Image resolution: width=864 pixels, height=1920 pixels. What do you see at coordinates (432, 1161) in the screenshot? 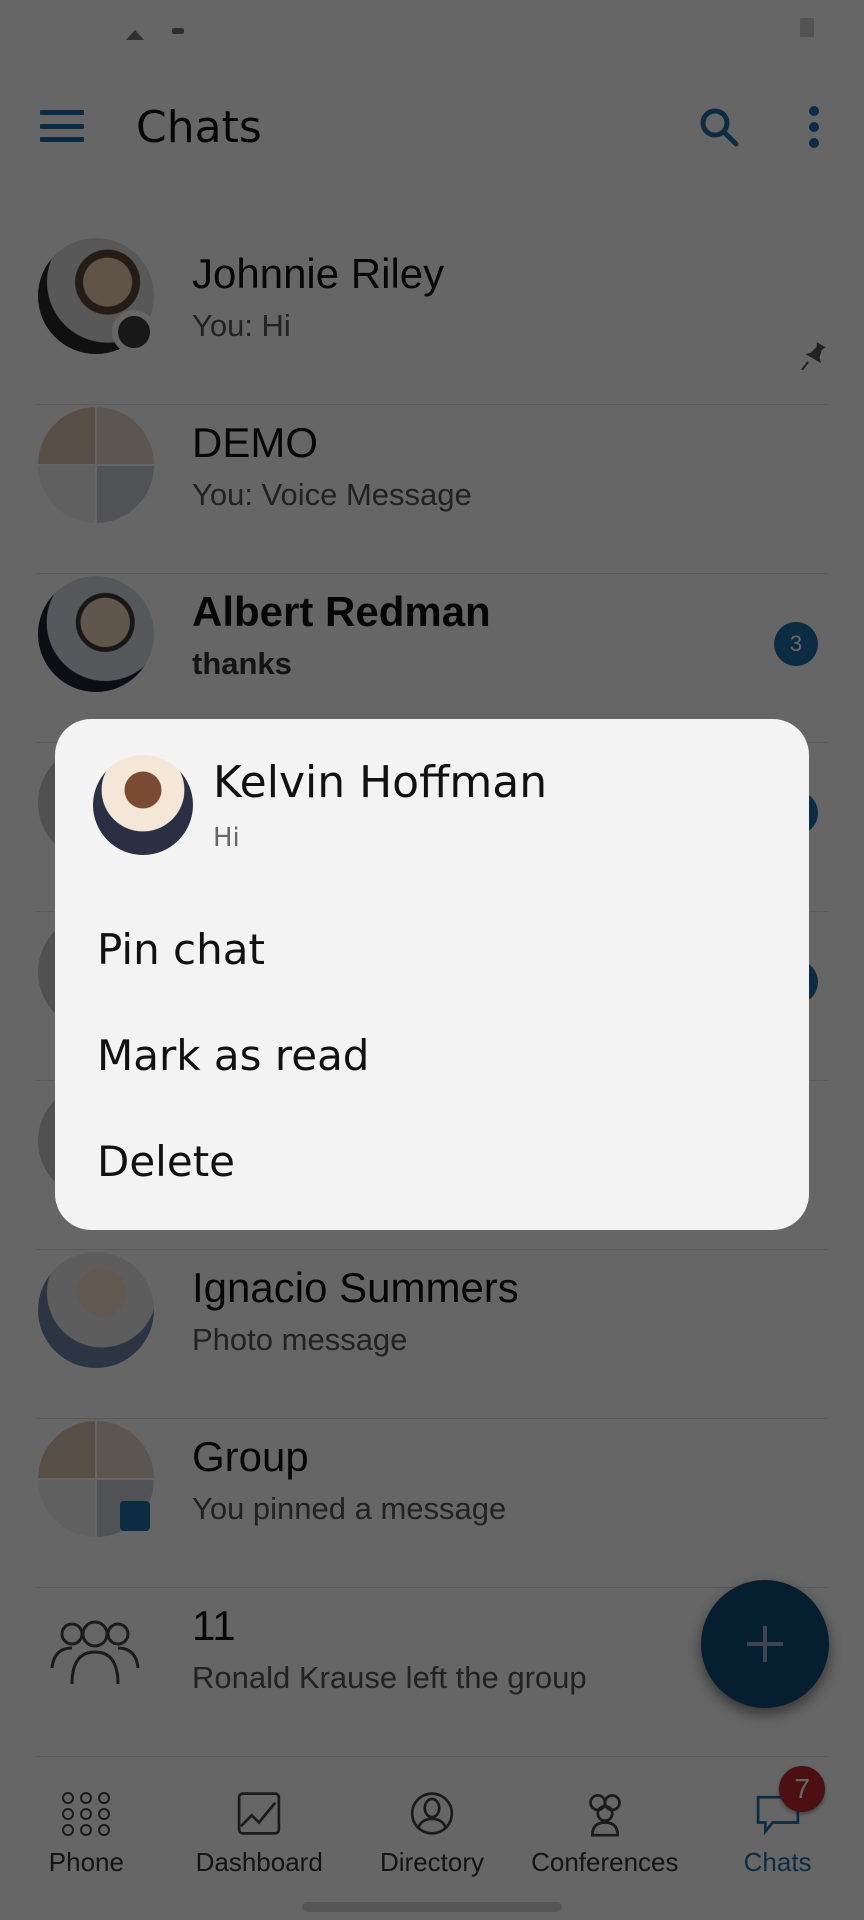
I see `delete-menu-item: Delete` at bounding box center [432, 1161].